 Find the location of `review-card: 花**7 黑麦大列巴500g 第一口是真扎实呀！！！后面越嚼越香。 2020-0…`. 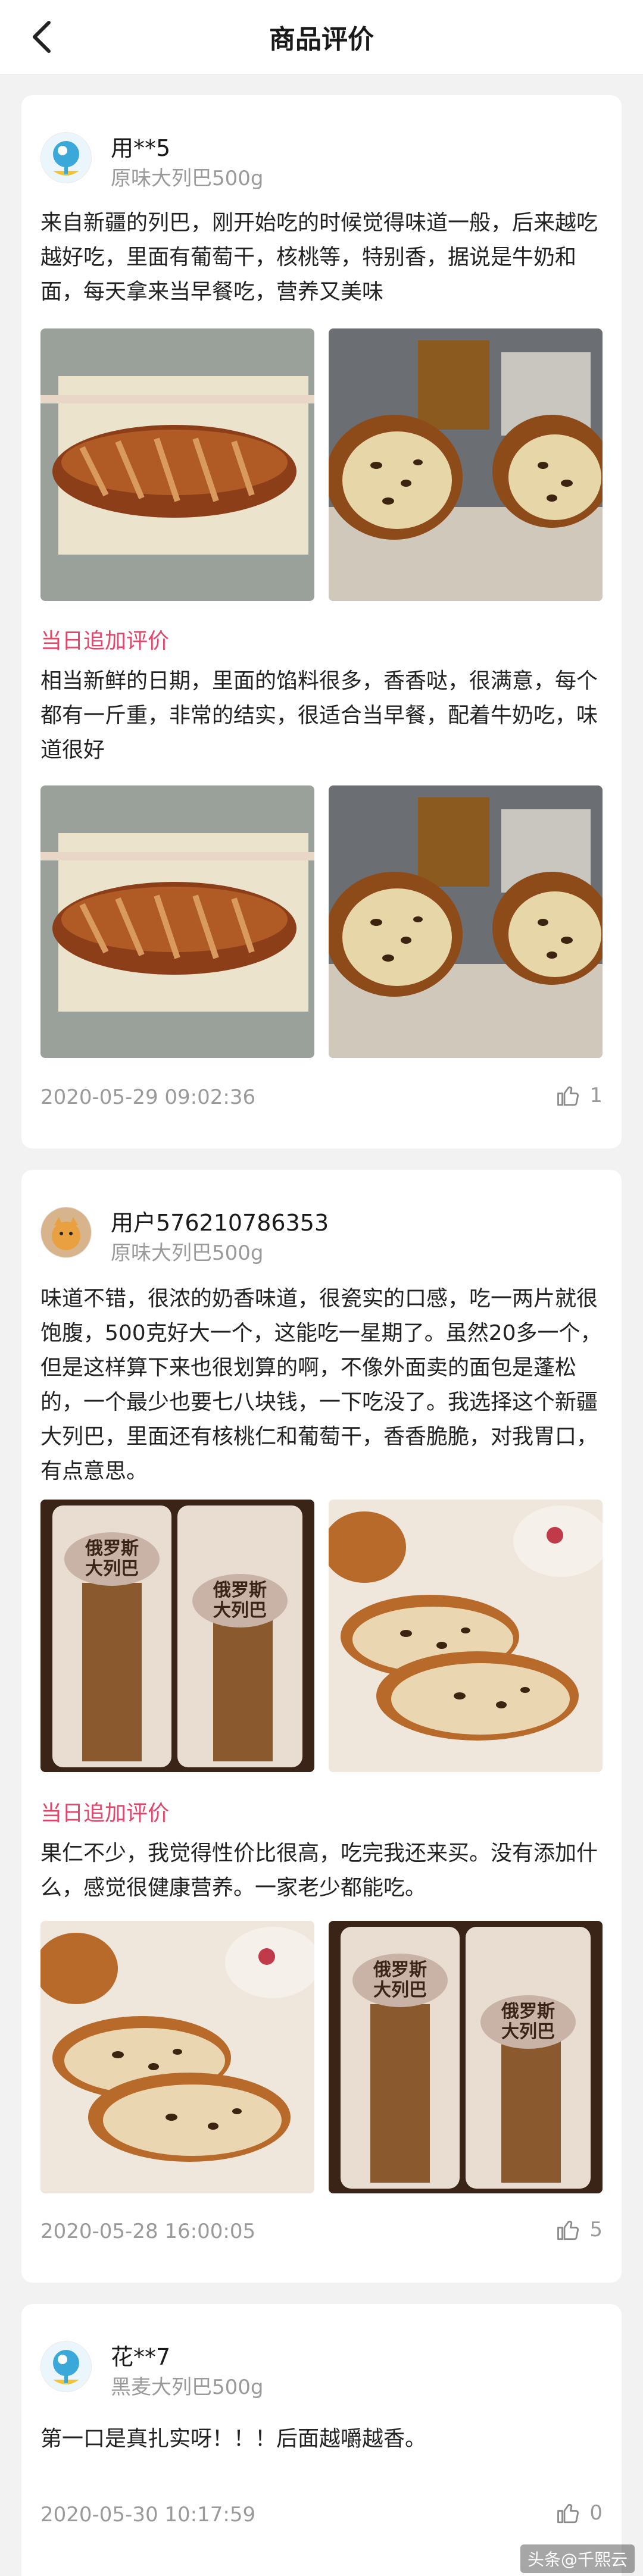

review-card: 花**7 黑麦大列巴500g 第一口是真扎实呀！！！后面越嚼越香。 2020-0… is located at coordinates (321, 2440).